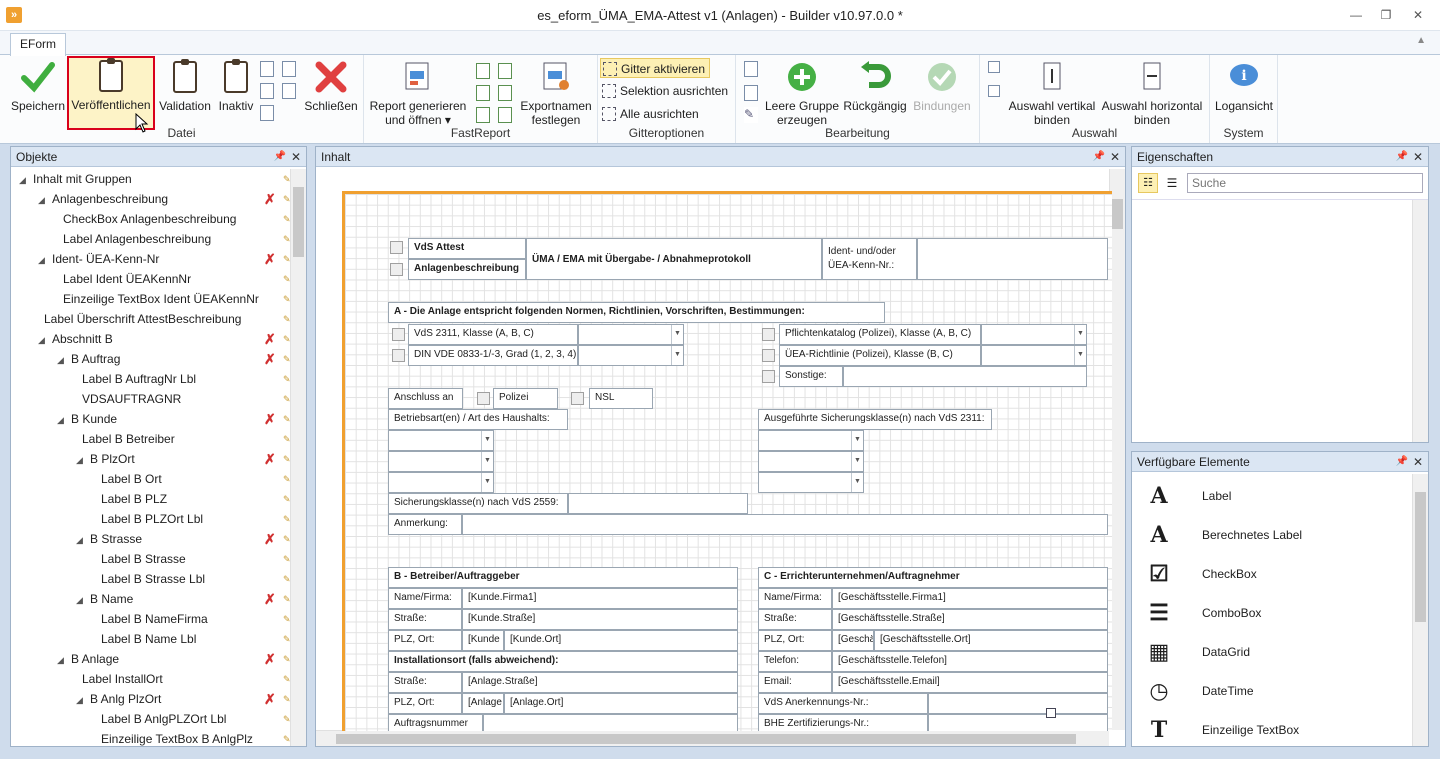  Describe the element at coordinates (128, 479) in the screenshot. I see `tree-item: Label B Ort` at that location.